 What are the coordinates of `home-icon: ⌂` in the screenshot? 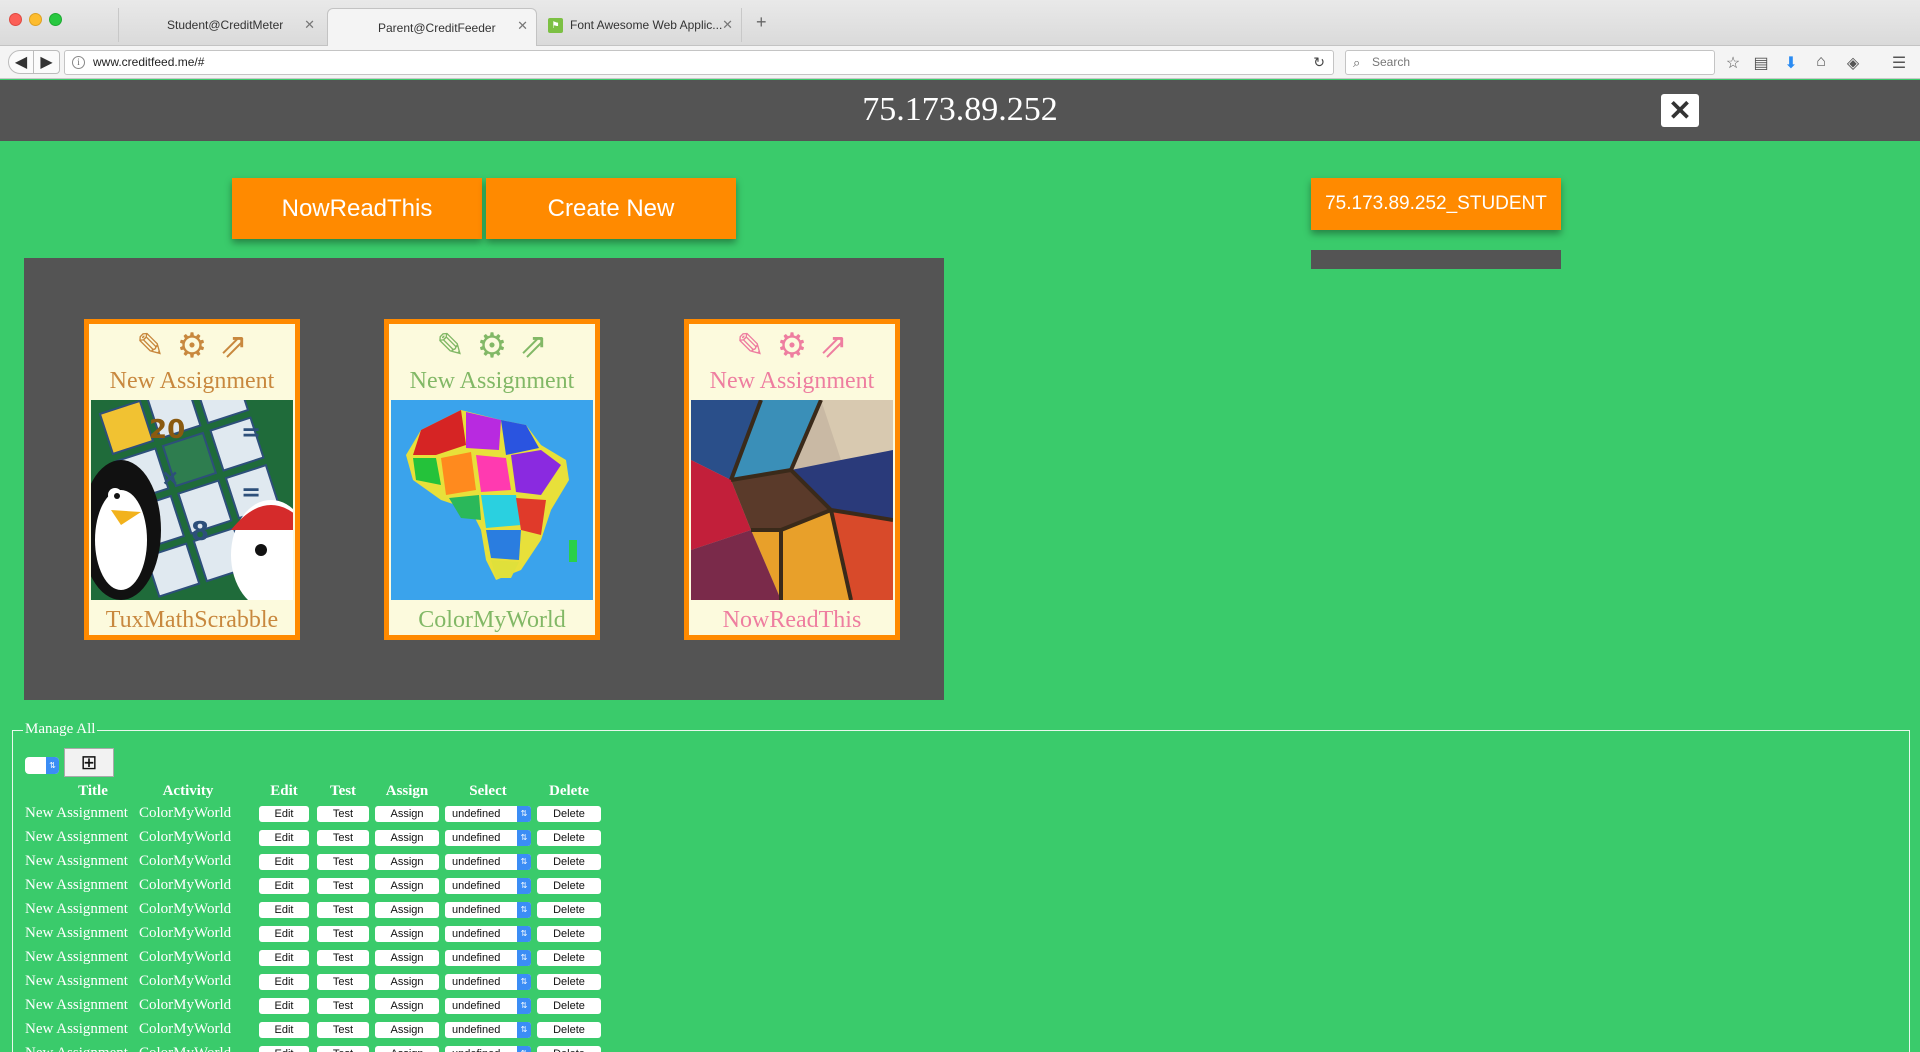 It's located at (1821, 62).